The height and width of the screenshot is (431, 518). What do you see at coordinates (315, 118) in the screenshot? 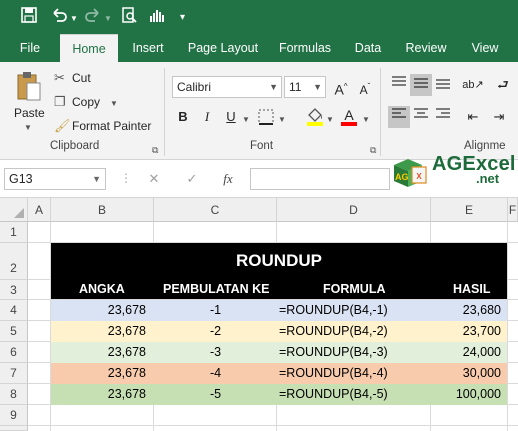
I see `fill-color-icon` at bounding box center [315, 118].